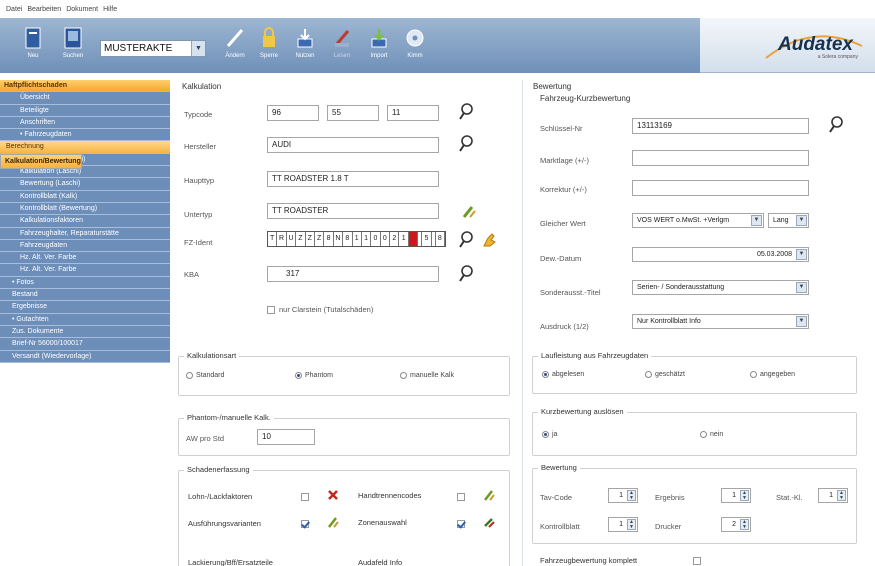 This screenshot has width=875, height=566. Describe the element at coordinates (413, 113) in the screenshot. I see `typcode-field-3: 11` at that location.